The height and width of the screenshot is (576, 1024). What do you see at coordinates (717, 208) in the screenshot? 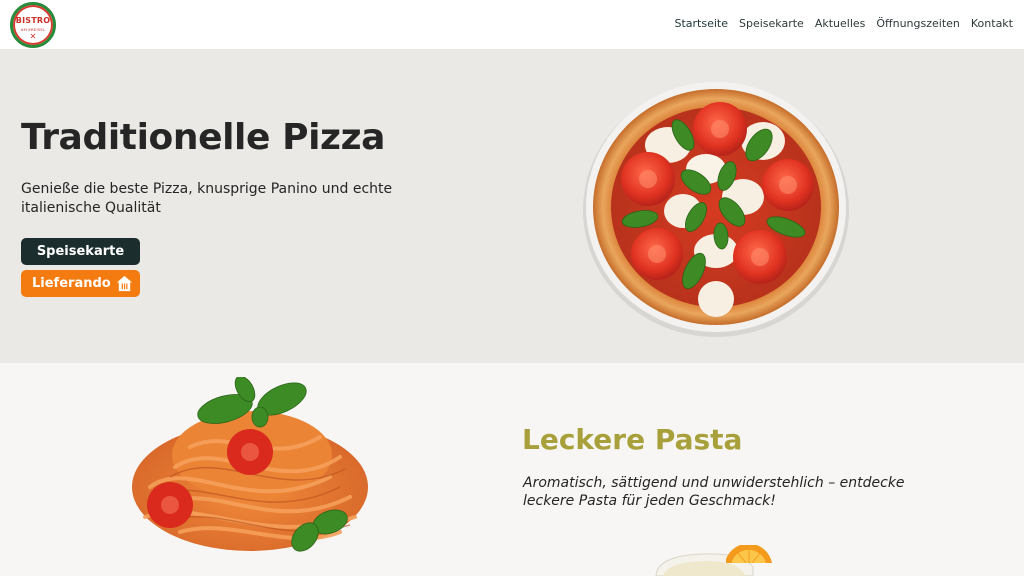
I see `pizza-image` at bounding box center [717, 208].